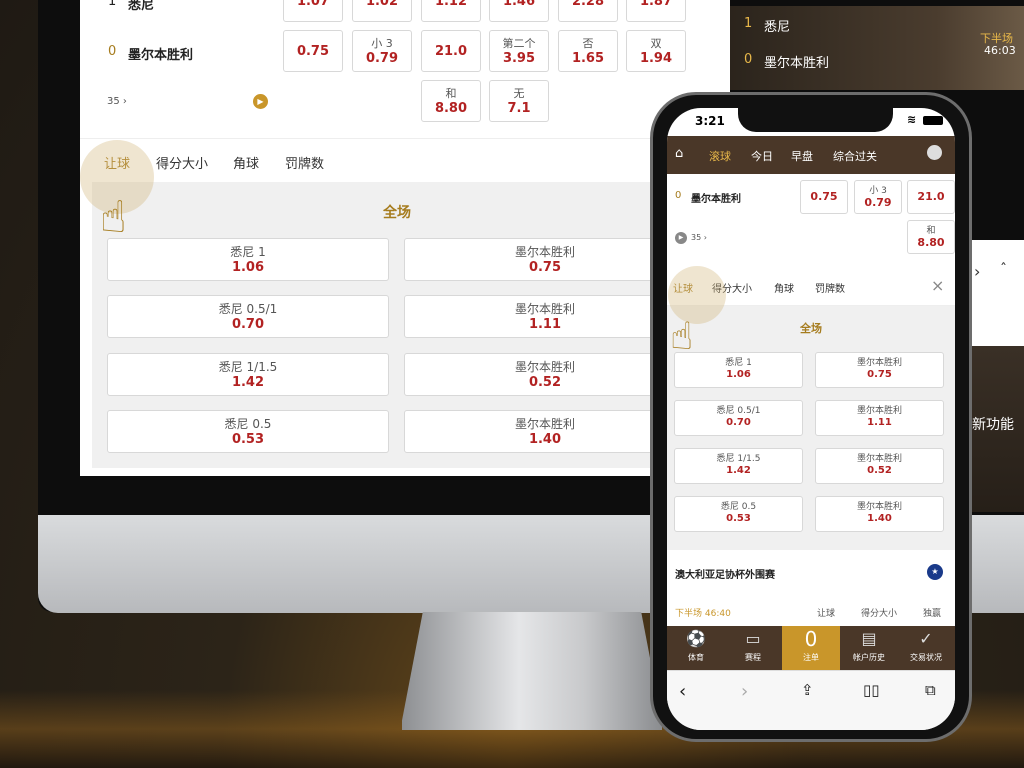  I want to click on league-status: 下半场 46:40, so click(703, 614).